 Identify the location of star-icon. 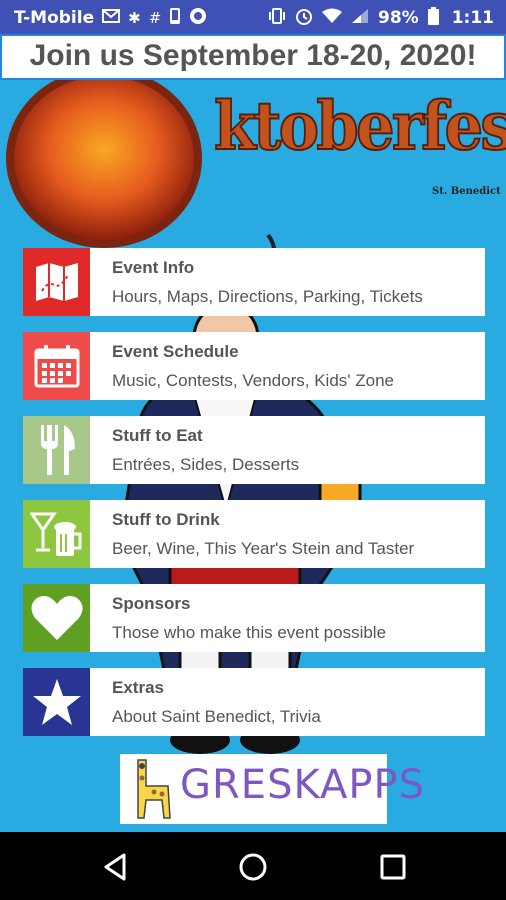
(56, 702).